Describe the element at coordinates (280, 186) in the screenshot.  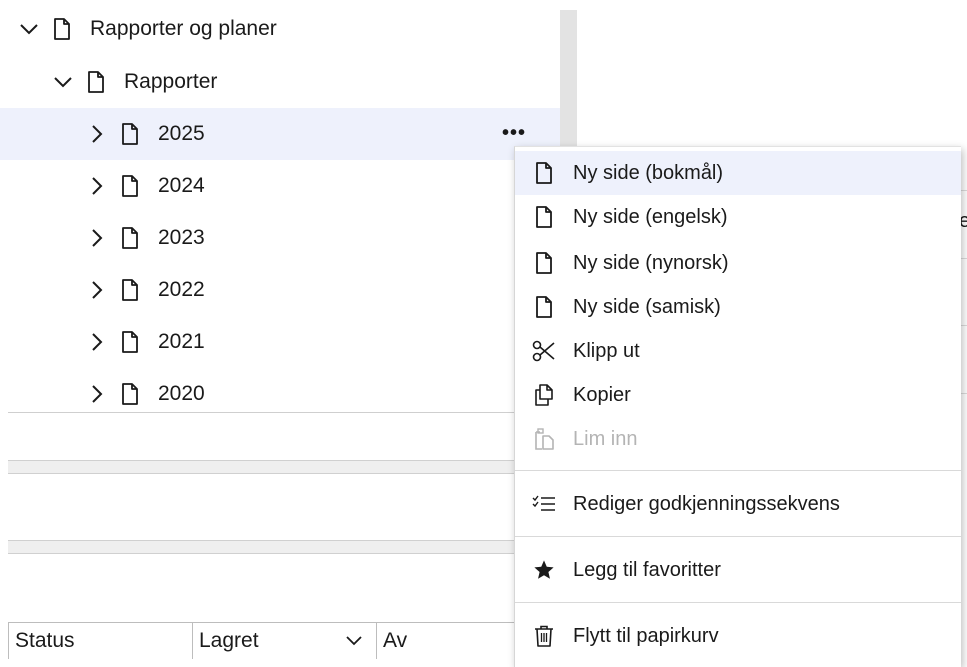
I see `tree-item-2024: 2024` at that location.